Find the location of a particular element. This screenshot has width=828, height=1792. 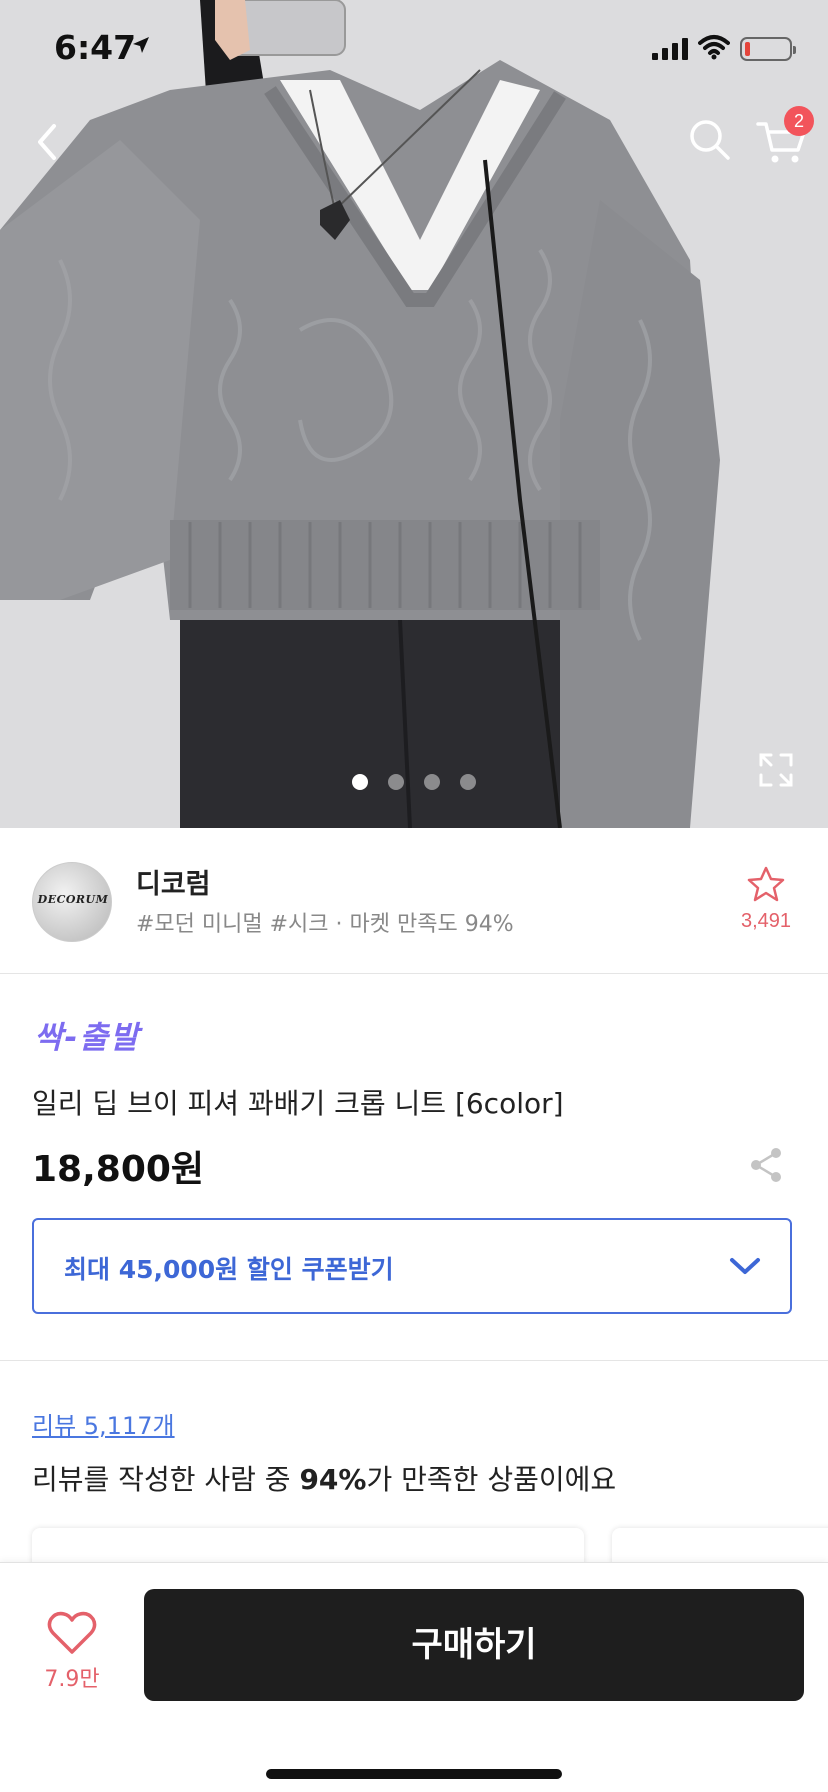

like-button: 7.9만 is located at coordinates (72, 1652).